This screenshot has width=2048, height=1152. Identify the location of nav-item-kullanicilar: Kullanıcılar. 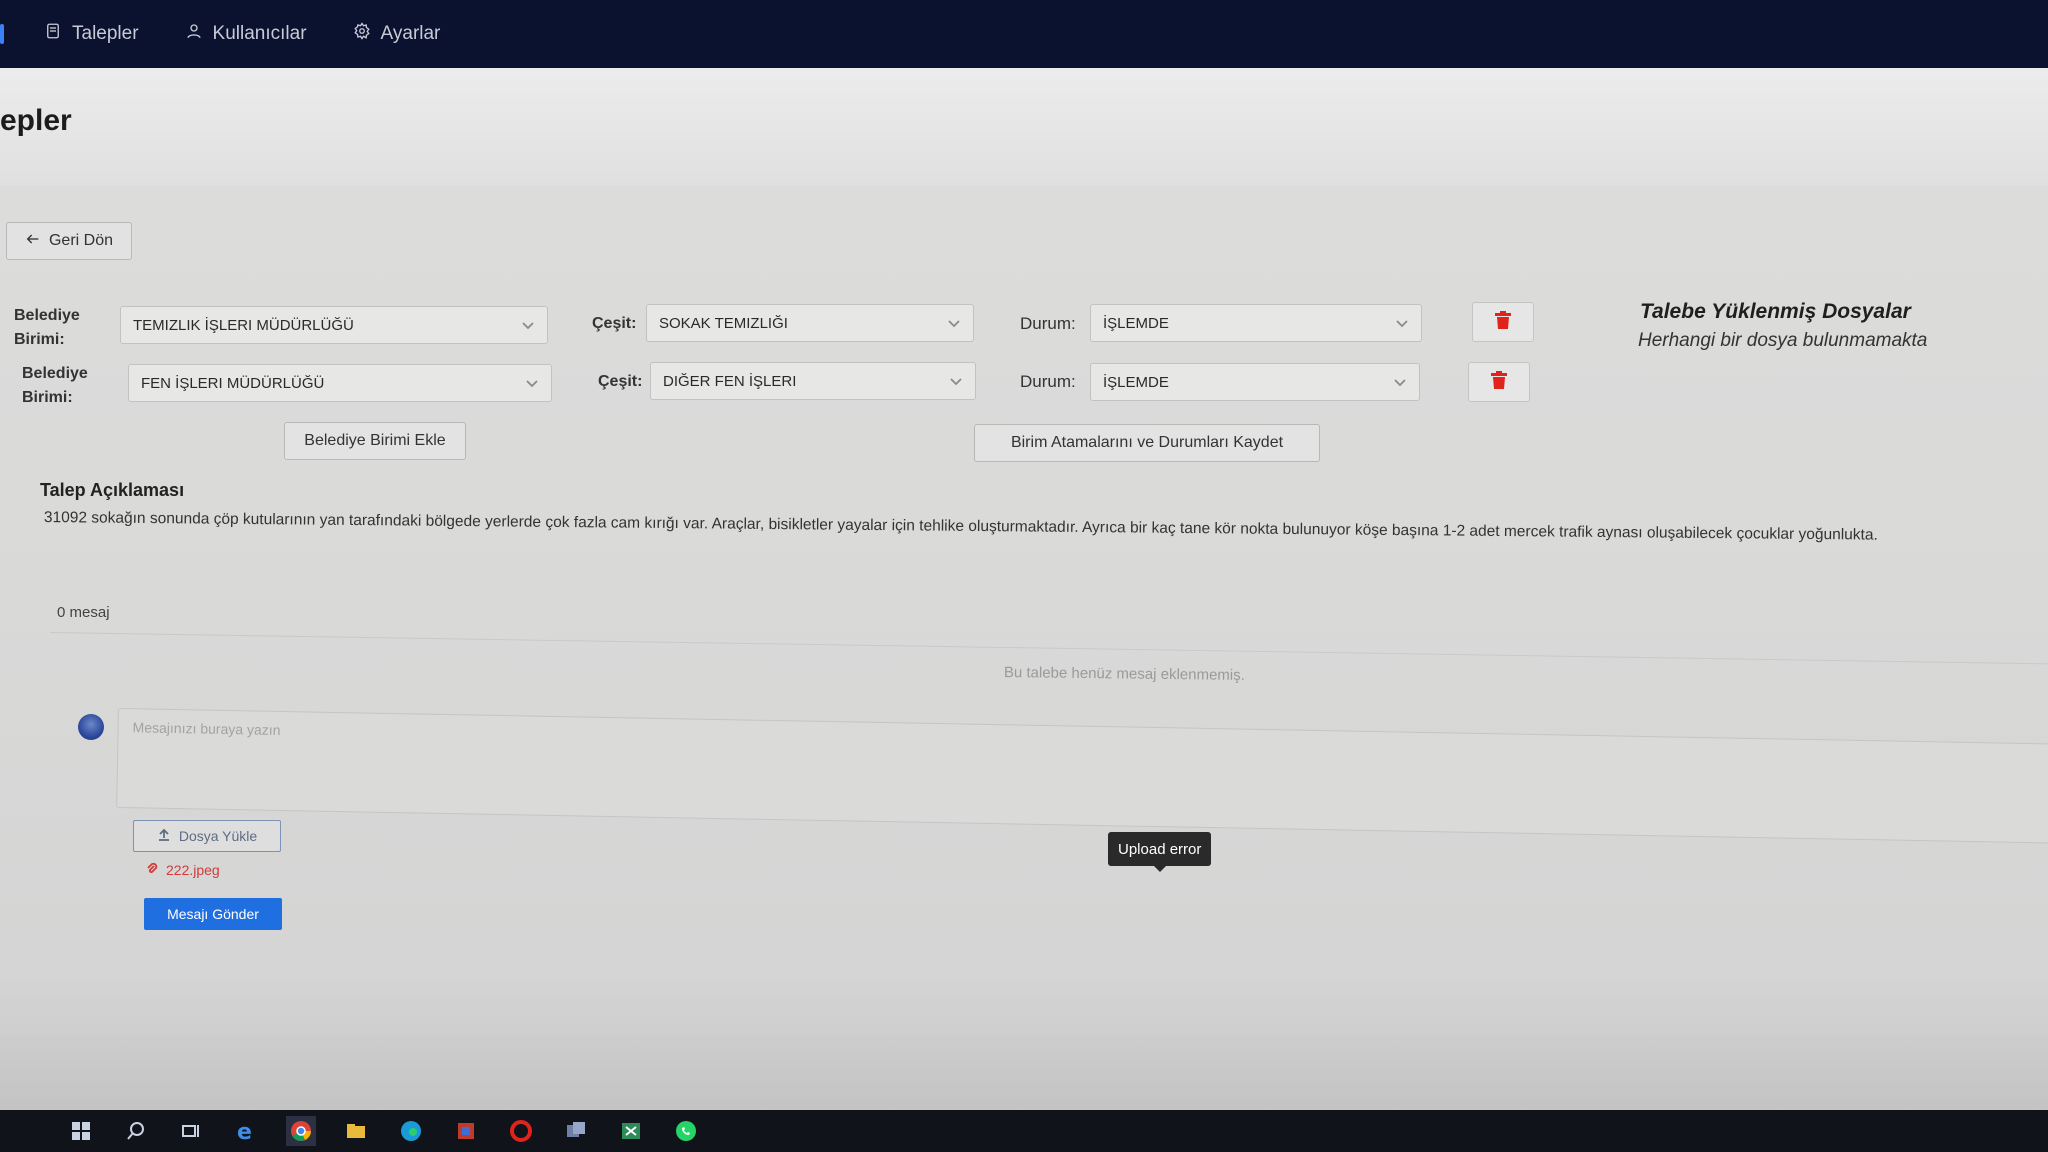
(246, 34).